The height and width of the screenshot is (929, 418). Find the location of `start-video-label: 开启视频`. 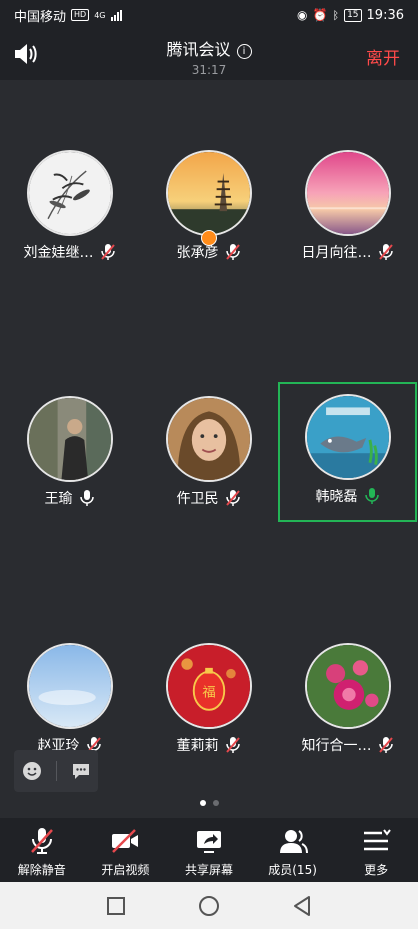

start-video-label: 开启视频 is located at coordinates (125, 870).